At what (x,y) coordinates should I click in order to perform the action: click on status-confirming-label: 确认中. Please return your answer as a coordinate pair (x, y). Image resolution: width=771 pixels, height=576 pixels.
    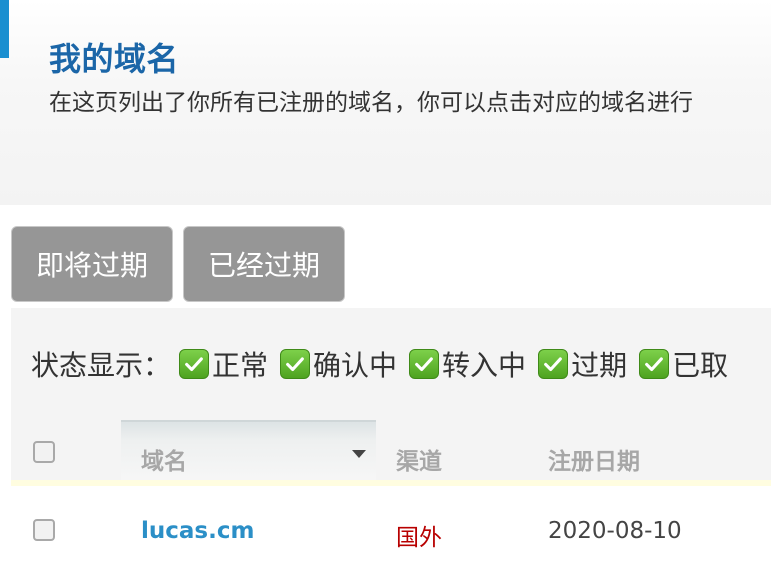
    Looking at the image, I should click on (355, 365).